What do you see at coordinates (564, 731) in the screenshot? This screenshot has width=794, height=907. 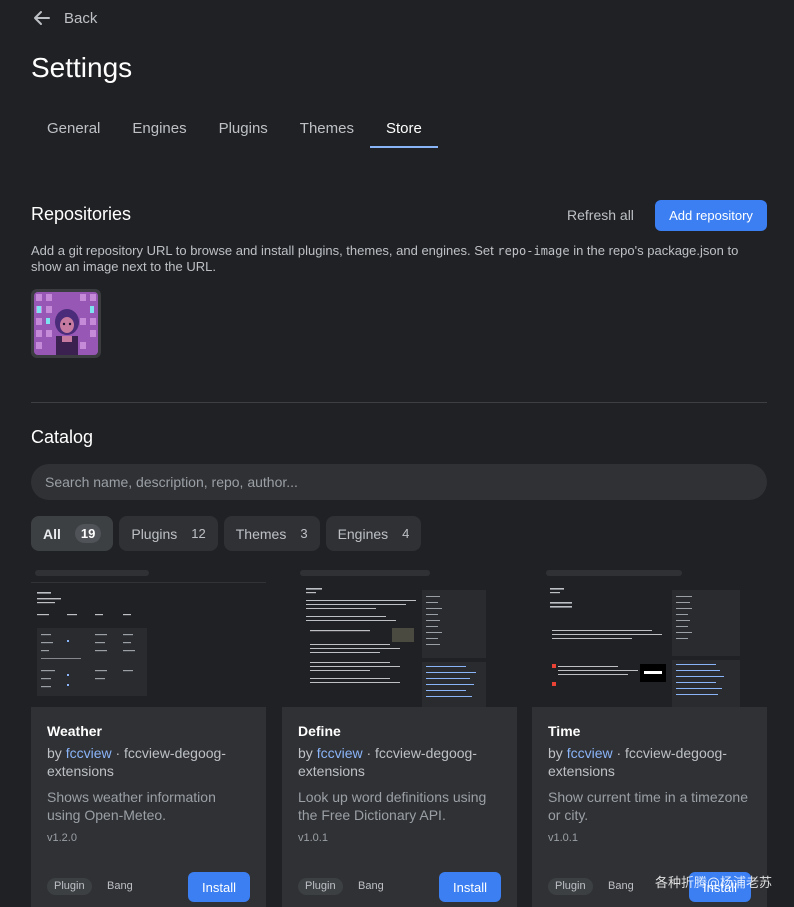 I see `card-title: Time` at bounding box center [564, 731].